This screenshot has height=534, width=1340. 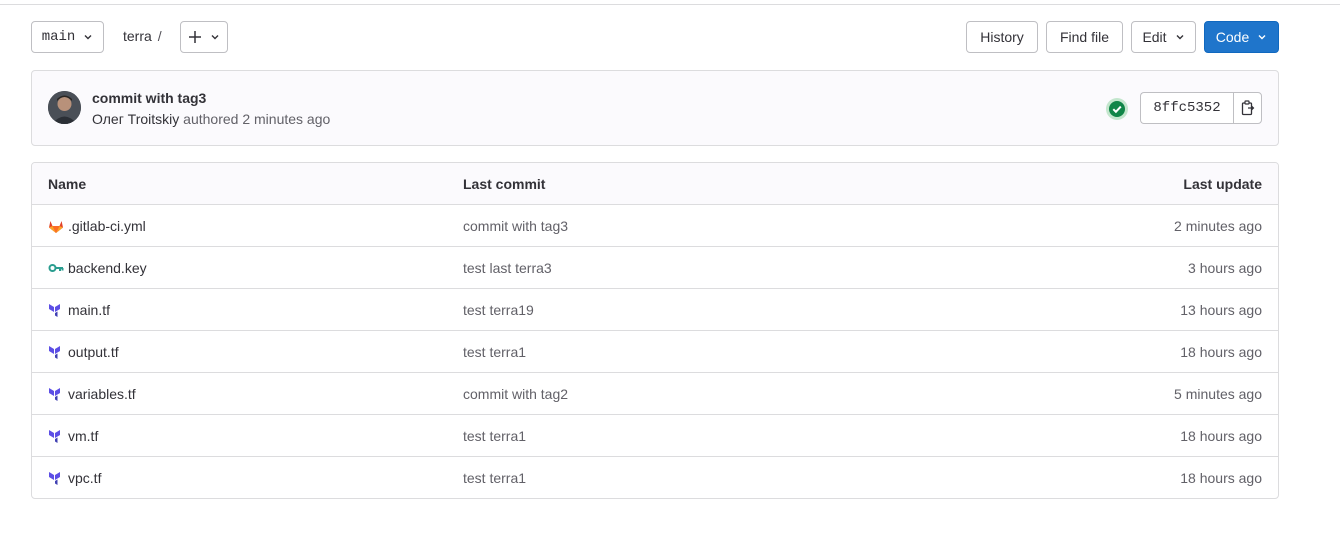 I want to click on edit-dropdown: Edit, so click(x=1163, y=37).